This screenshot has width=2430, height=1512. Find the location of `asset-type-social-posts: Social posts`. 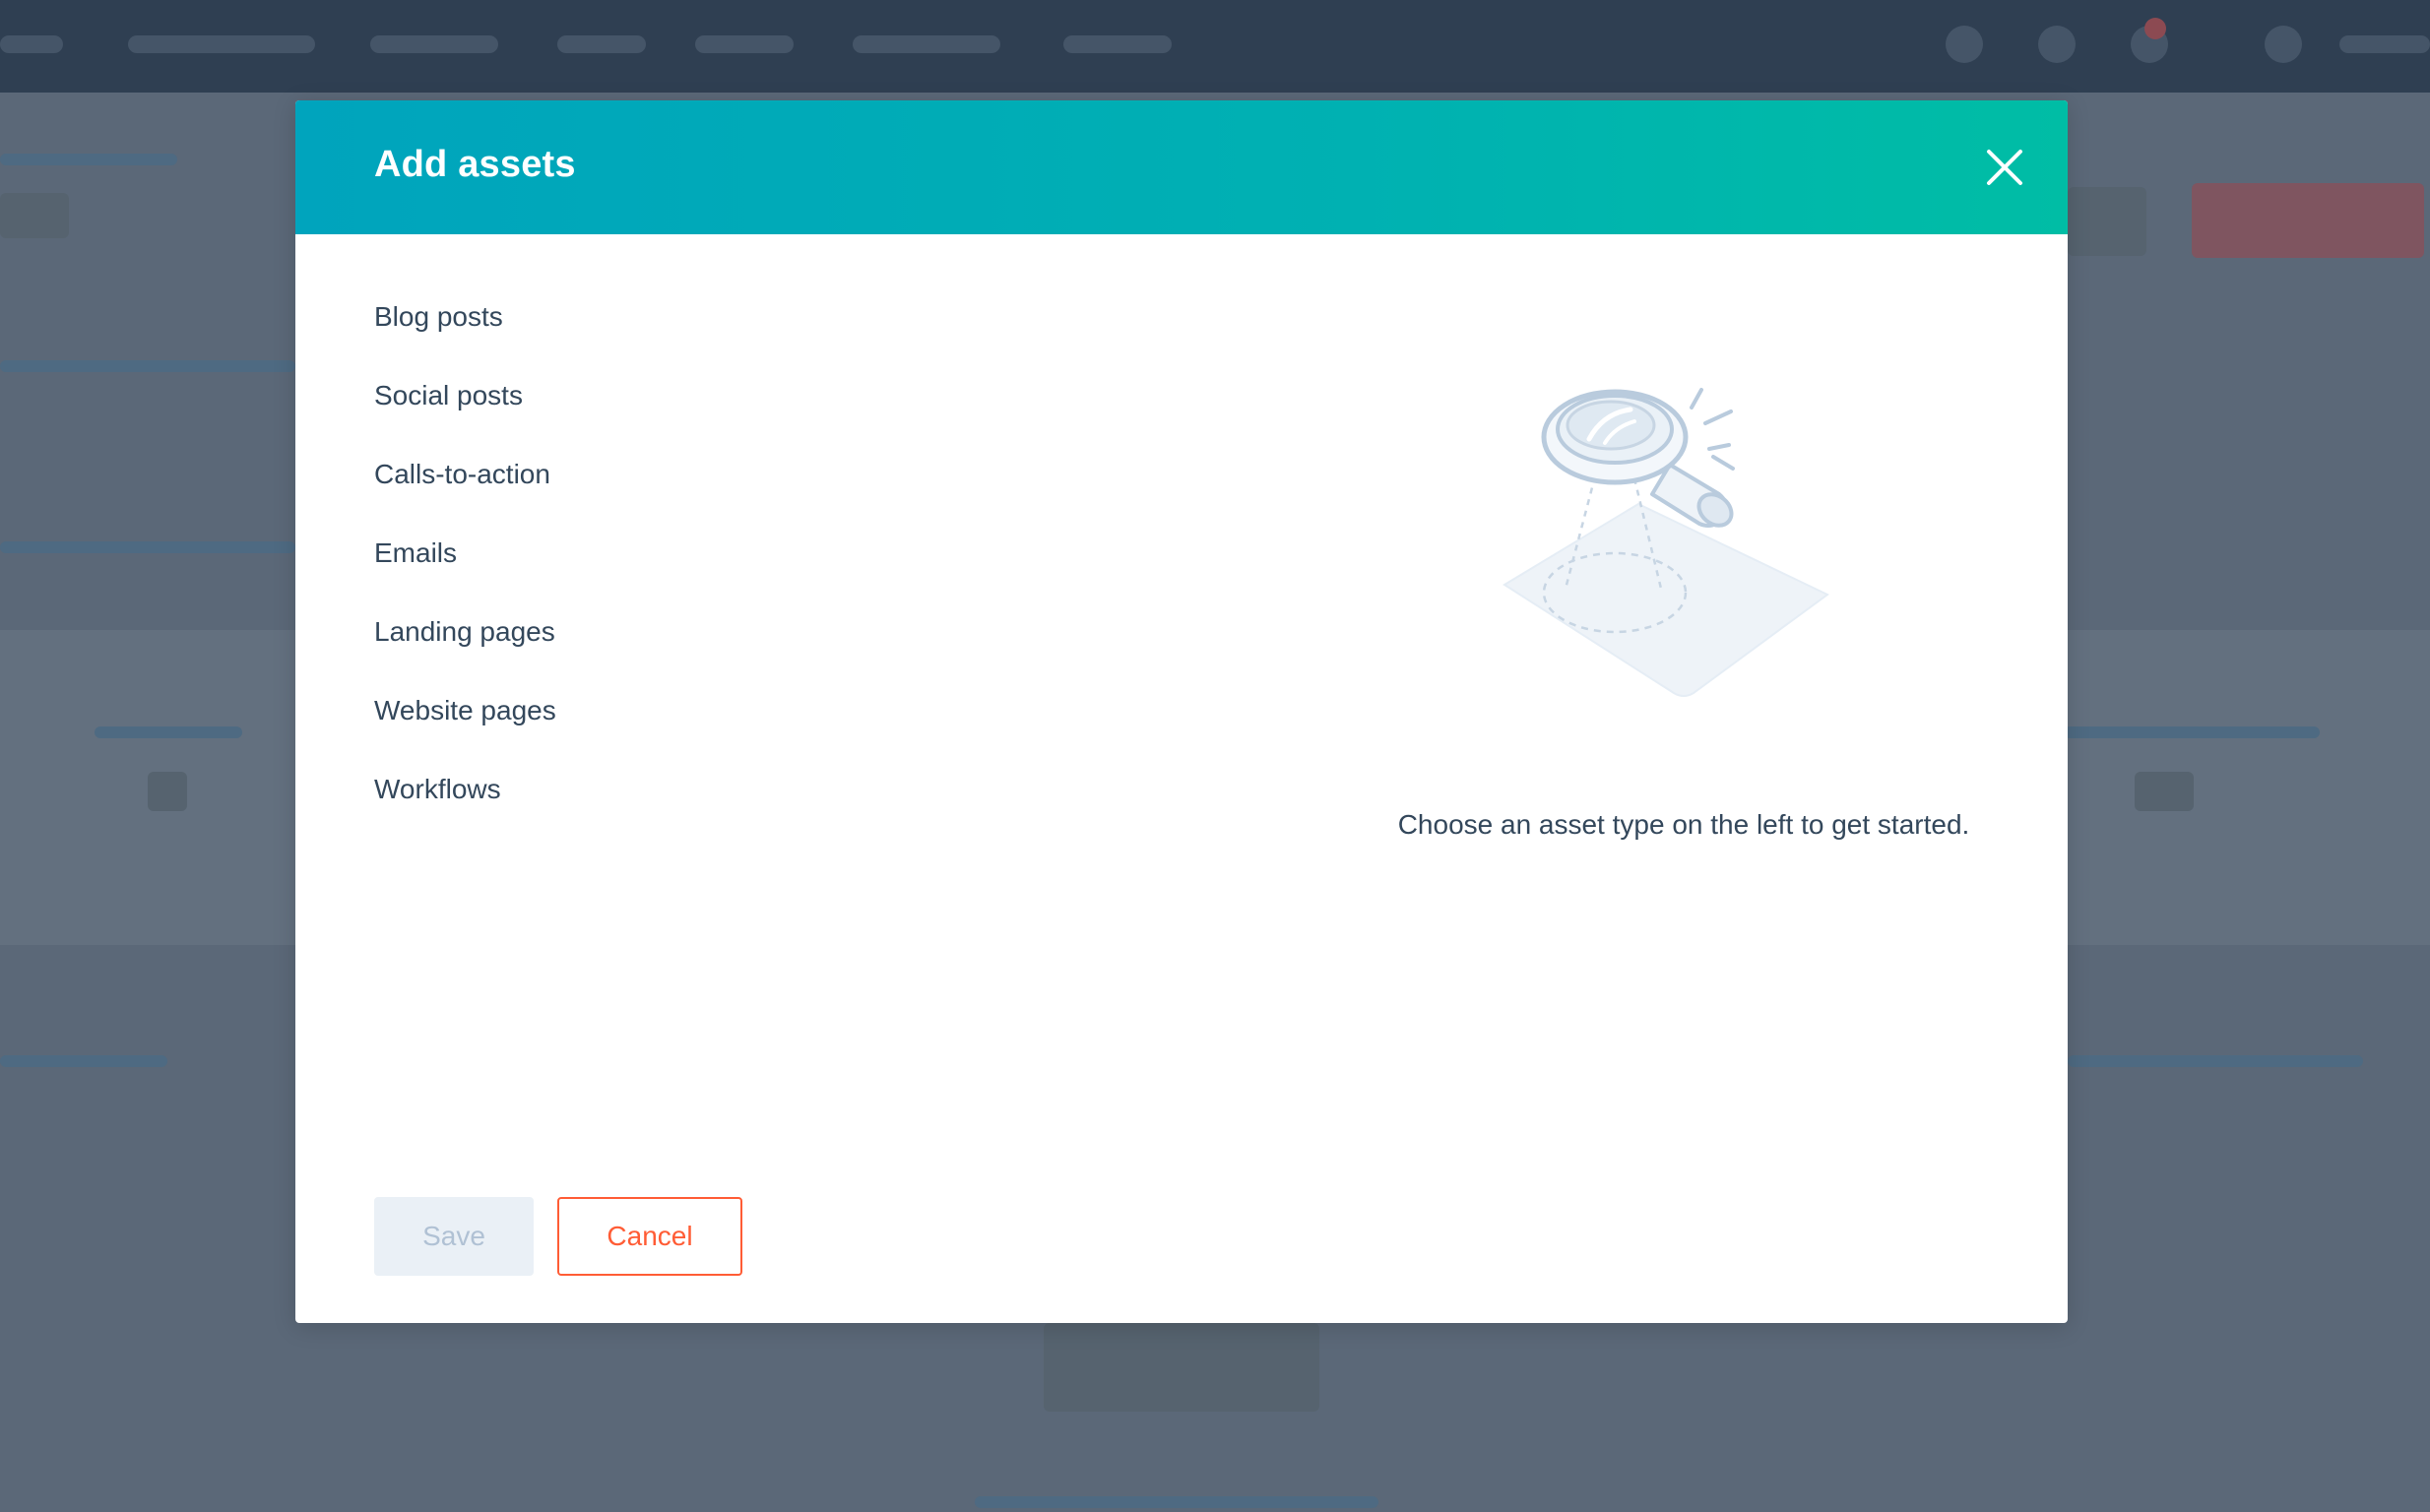

asset-type-social-posts: Social posts is located at coordinates (465, 415).